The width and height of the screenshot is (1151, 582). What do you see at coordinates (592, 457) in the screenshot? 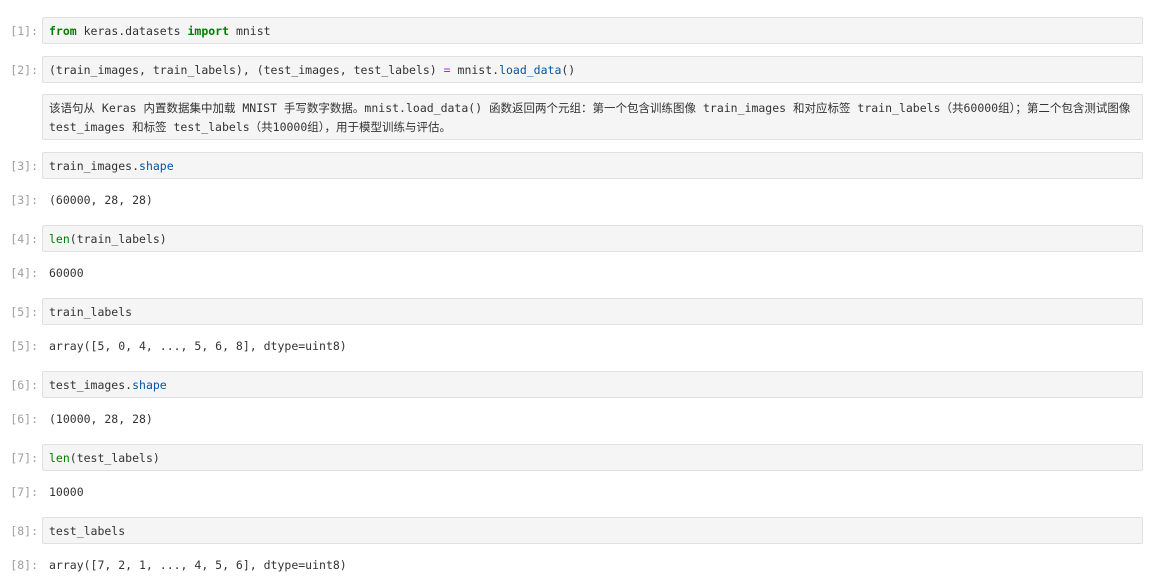
I see `code-input-area: len(test_labels)` at bounding box center [592, 457].